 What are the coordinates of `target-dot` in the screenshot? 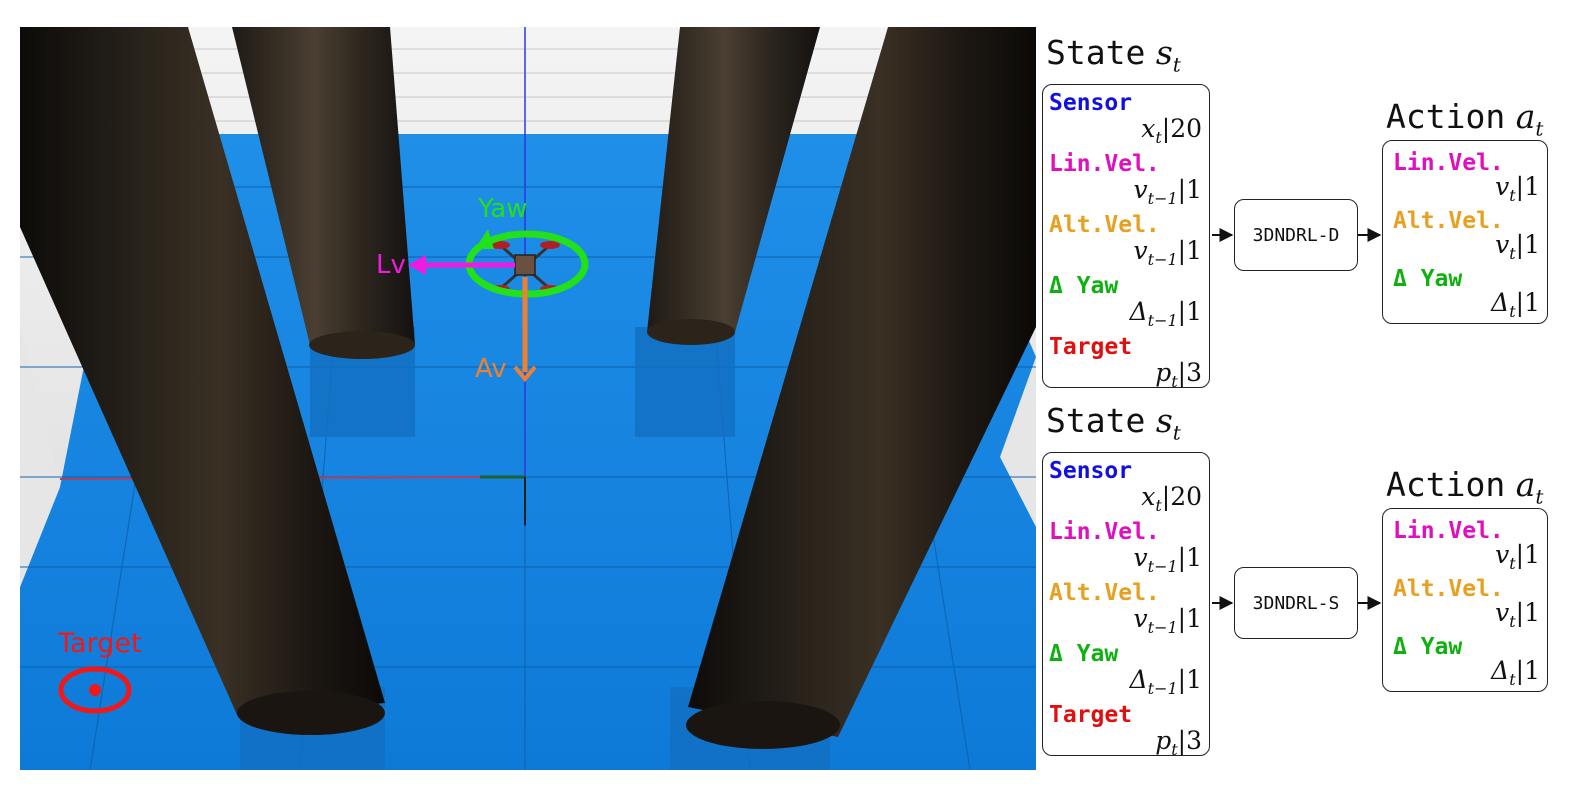 It's located at (95, 690).